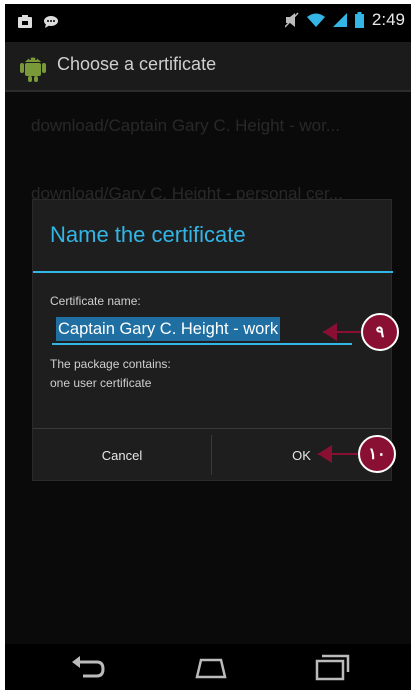 The width and height of the screenshot is (415, 693). Describe the element at coordinates (110, 364) in the screenshot. I see `package-info-label: The package contains:` at that location.